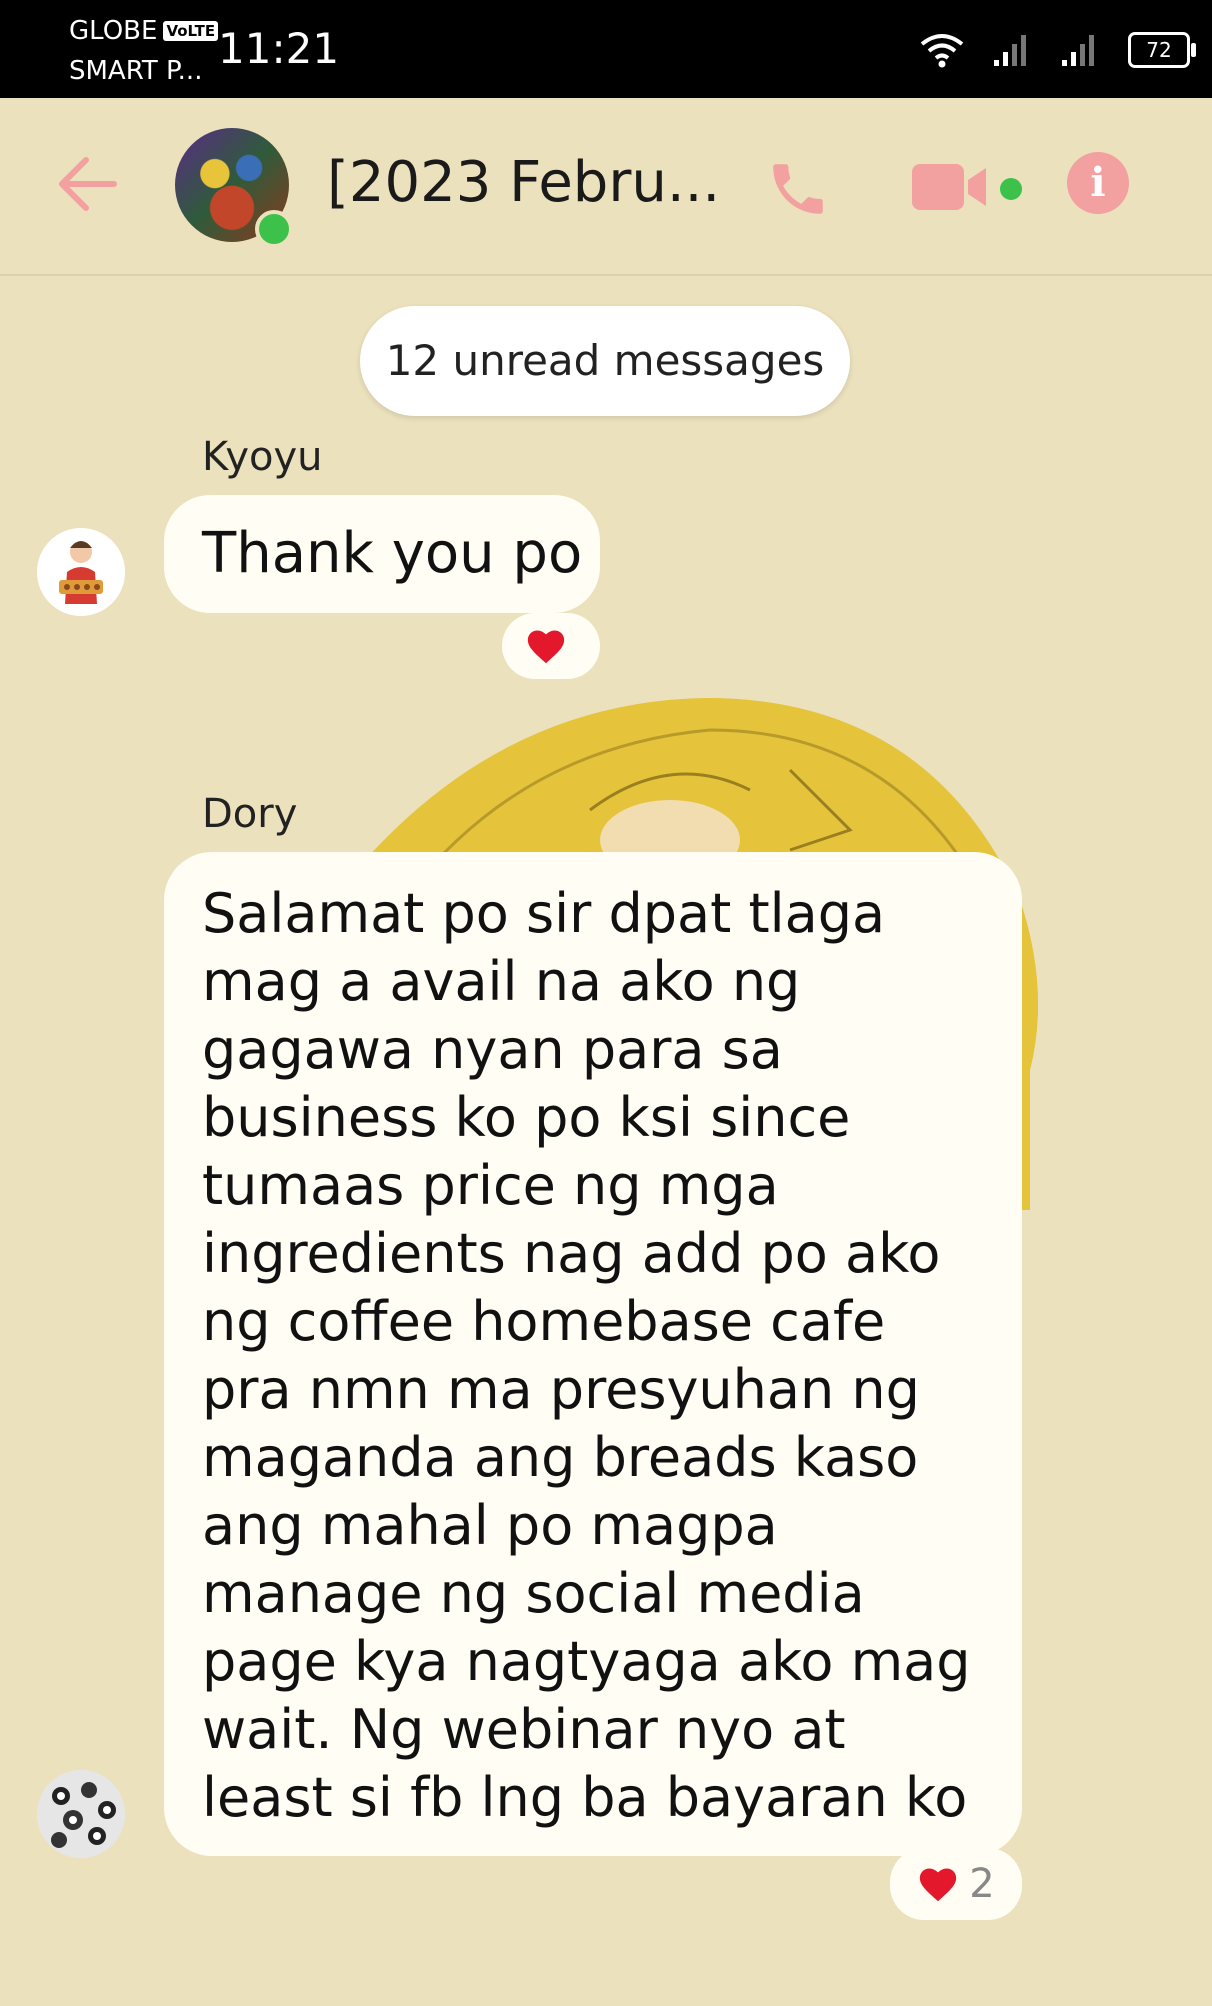  I want to click on sender-name: Kyoyu, so click(262, 457).